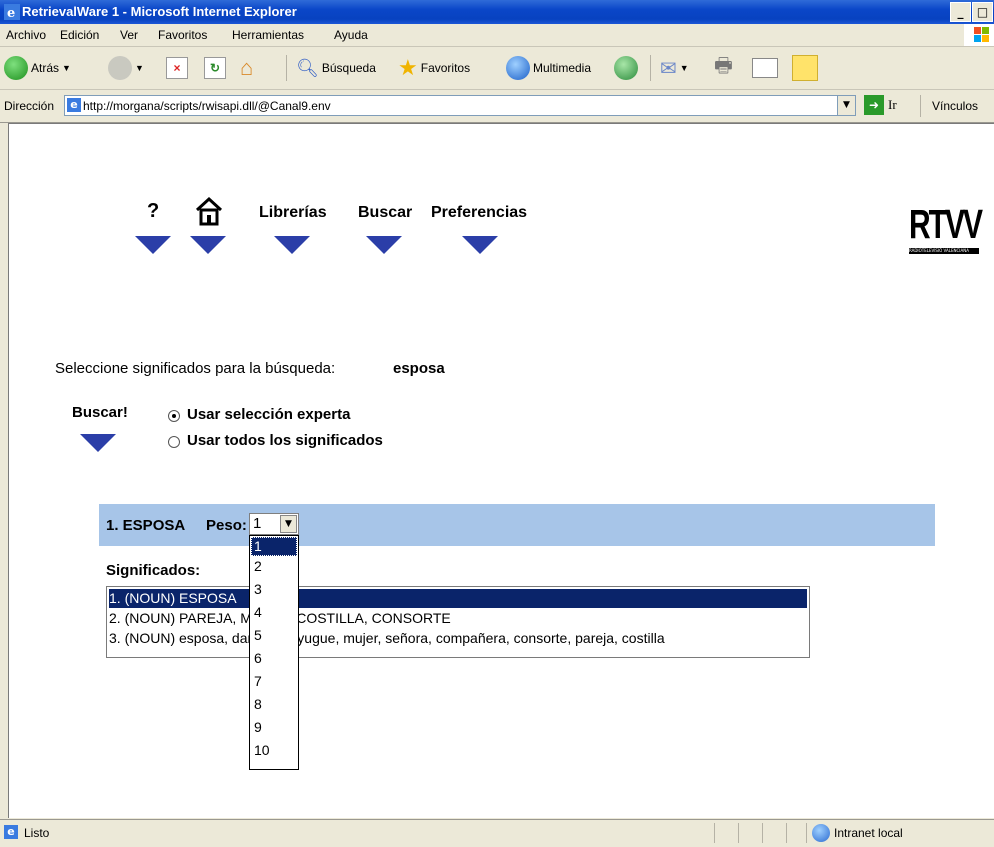 The height and width of the screenshot is (847, 994). Describe the element at coordinates (274, 727) in the screenshot. I see `peso-option: 9` at that location.